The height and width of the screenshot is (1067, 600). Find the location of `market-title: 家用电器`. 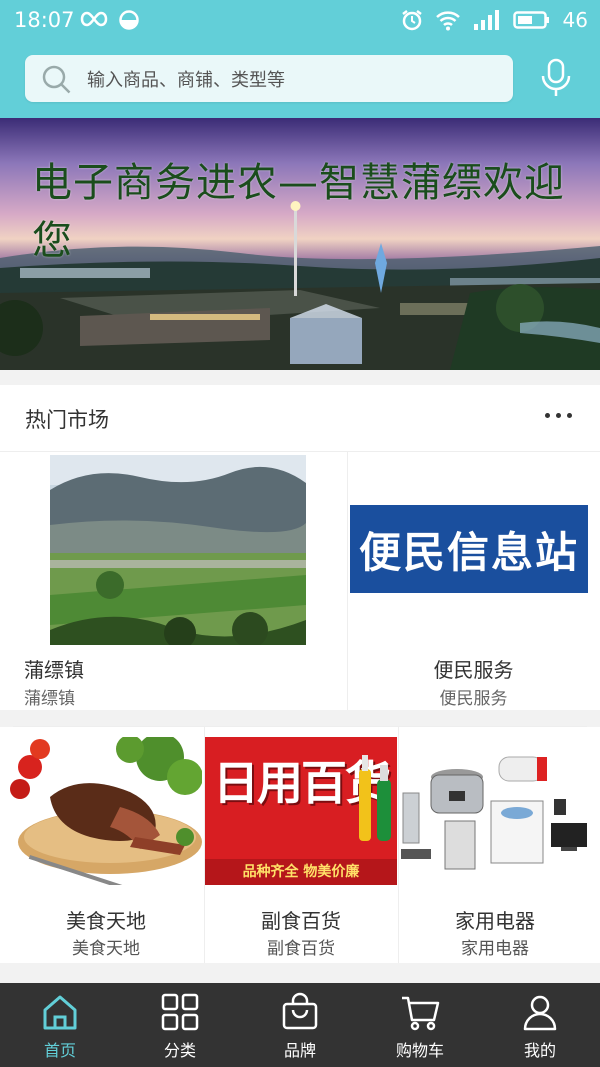

market-title: 家用电器 is located at coordinates (495, 921).